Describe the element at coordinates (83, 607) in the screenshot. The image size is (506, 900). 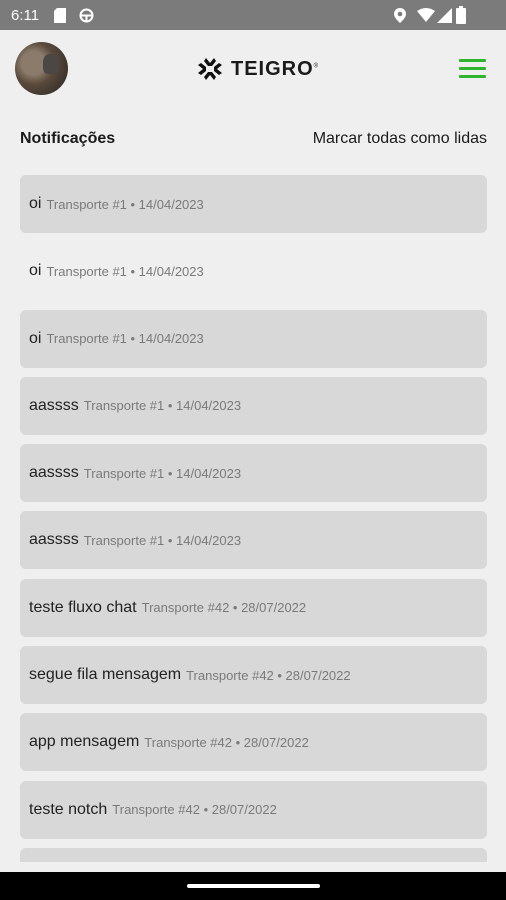
I see `notification-message: teste fluxo chat` at that location.